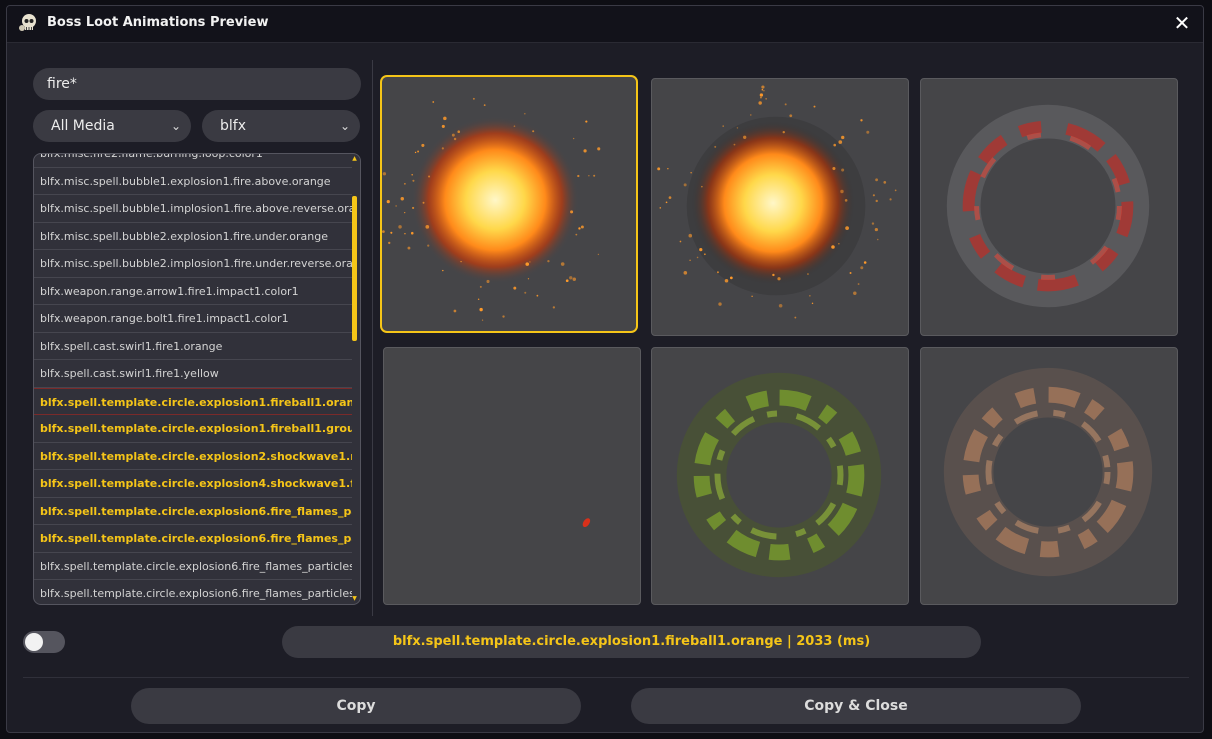  Describe the element at coordinates (1049, 207) in the screenshot. I see `preview-tile-fire-shockwave-ring` at that location.